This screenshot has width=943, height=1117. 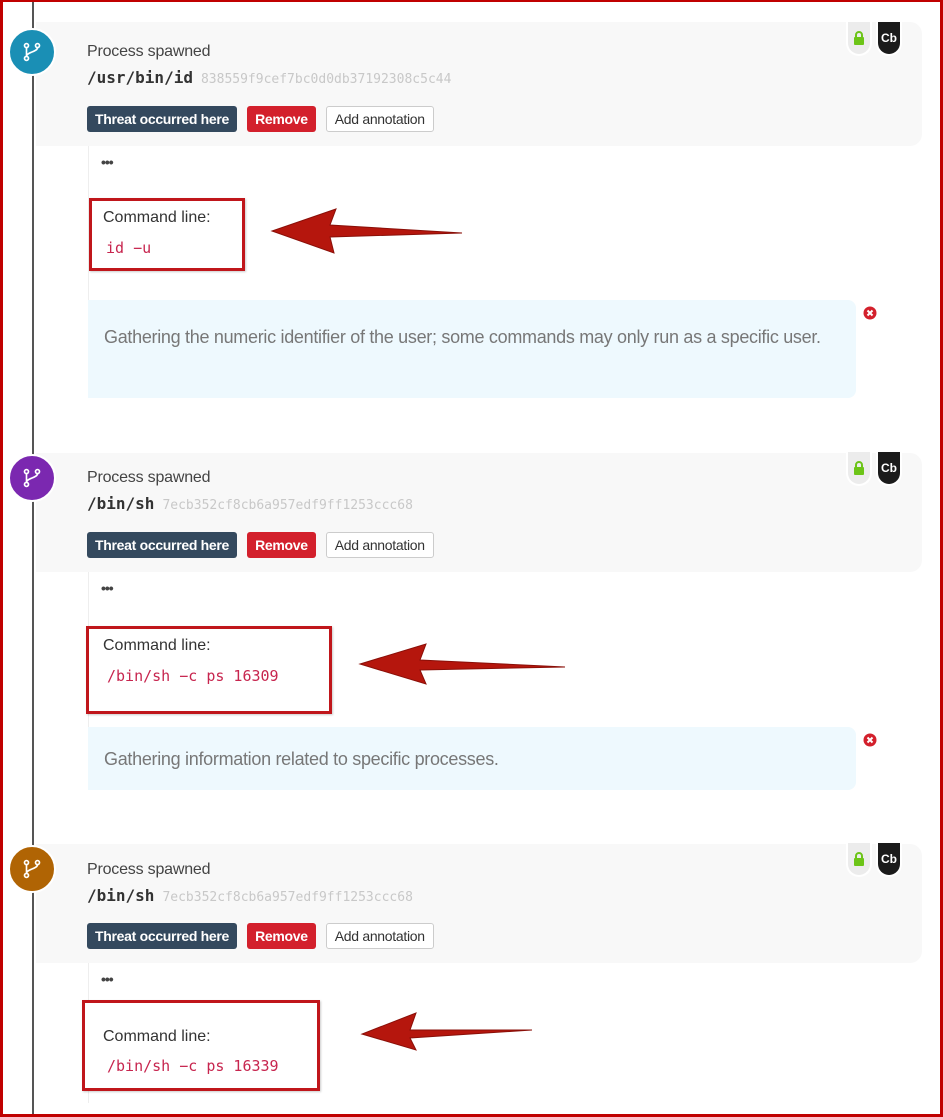 I want to click on command-line-value: id −u, so click(x=129, y=248).